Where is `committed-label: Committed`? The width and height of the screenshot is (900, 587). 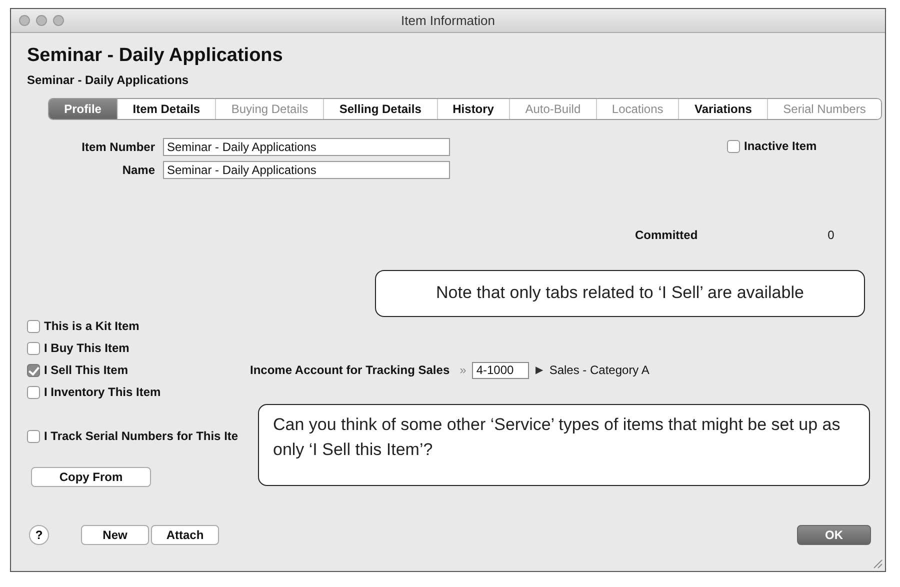 committed-label: Committed is located at coordinates (666, 235).